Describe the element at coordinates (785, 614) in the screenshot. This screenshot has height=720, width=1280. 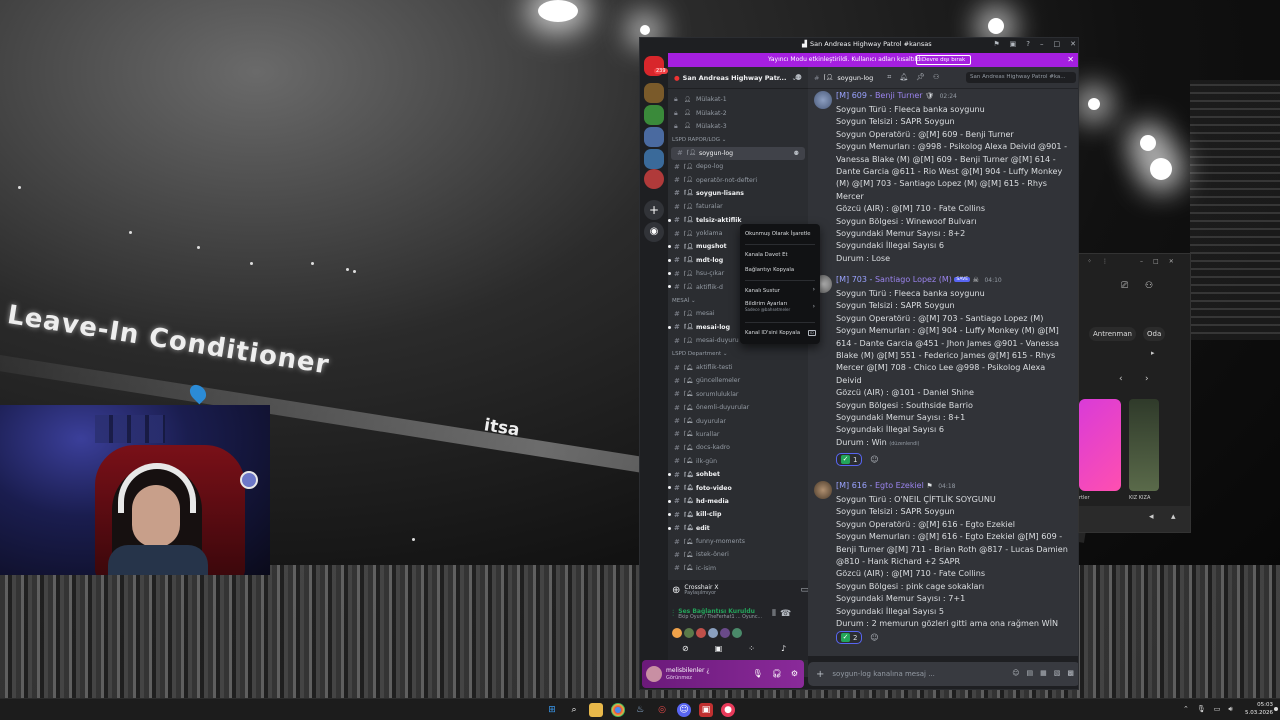
I see `disconnect-icon: ☎` at that location.